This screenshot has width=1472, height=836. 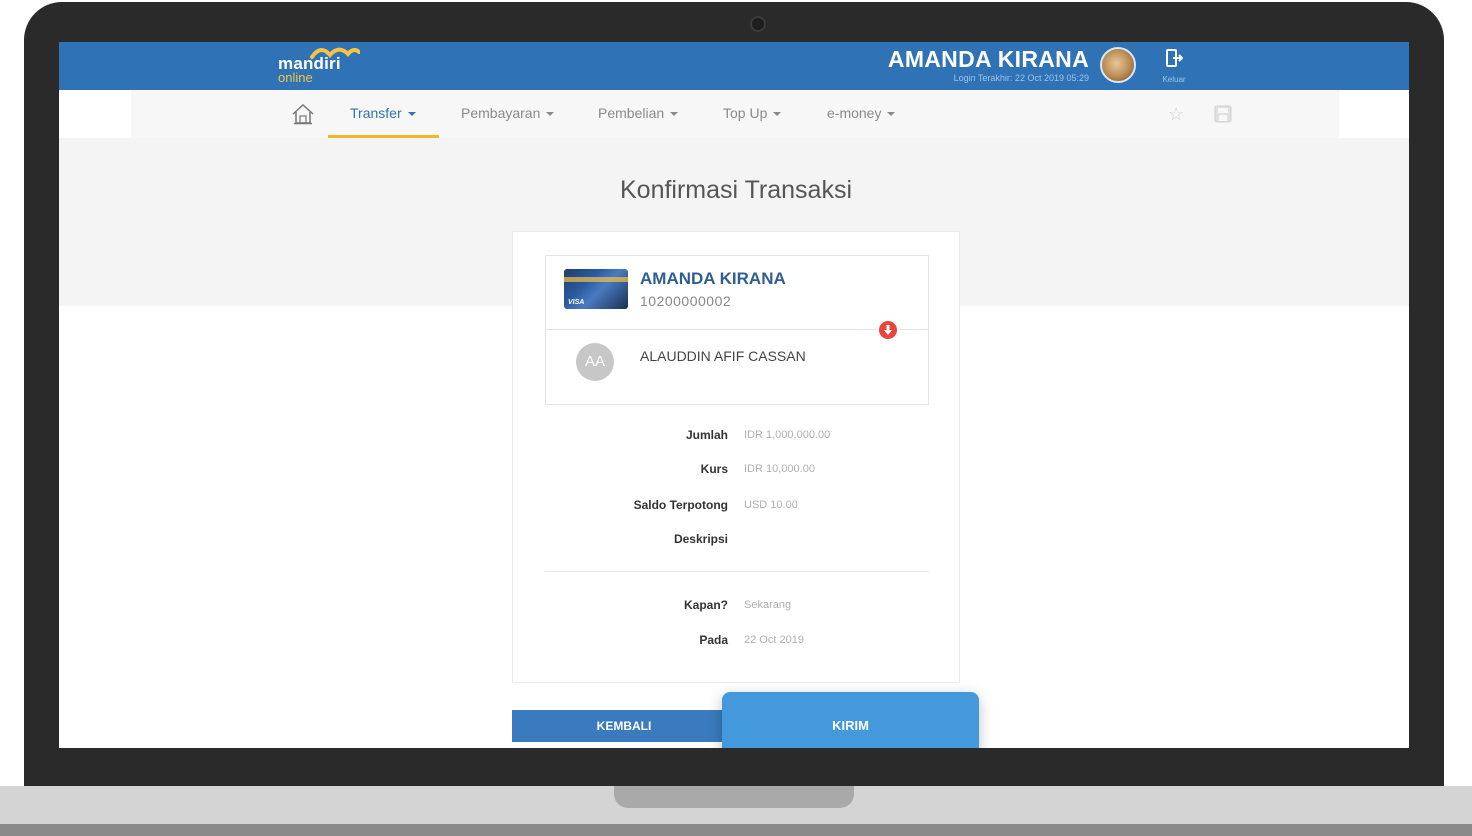 What do you see at coordinates (624, 726) in the screenshot?
I see `back-button: KEMBALI` at bounding box center [624, 726].